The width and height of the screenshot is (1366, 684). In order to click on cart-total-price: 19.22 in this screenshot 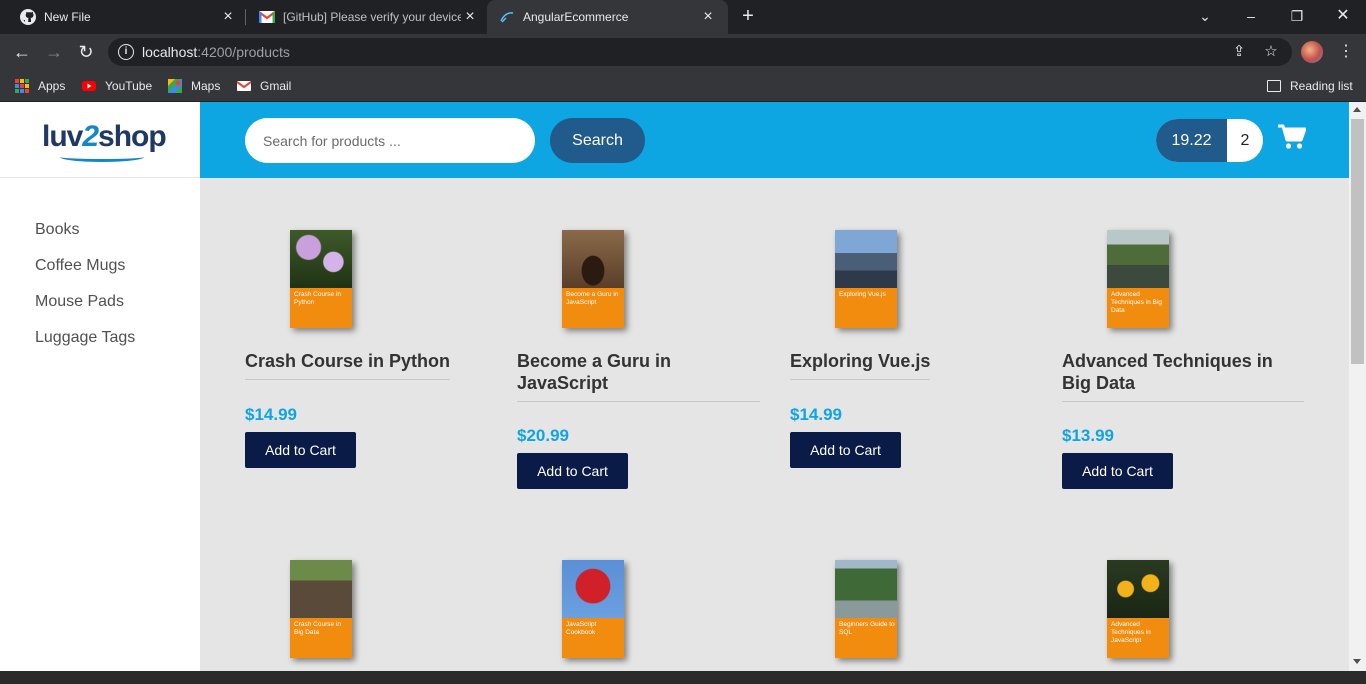, I will do `click(1191, 140)`.